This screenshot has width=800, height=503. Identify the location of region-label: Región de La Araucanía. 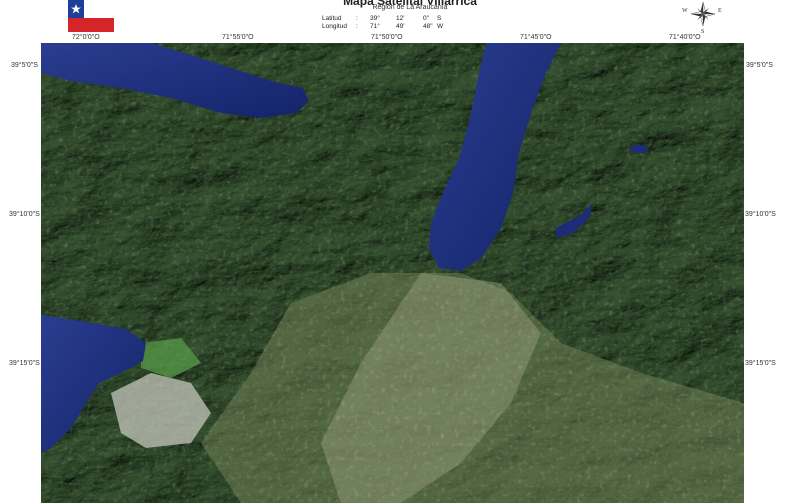
(410, 7).